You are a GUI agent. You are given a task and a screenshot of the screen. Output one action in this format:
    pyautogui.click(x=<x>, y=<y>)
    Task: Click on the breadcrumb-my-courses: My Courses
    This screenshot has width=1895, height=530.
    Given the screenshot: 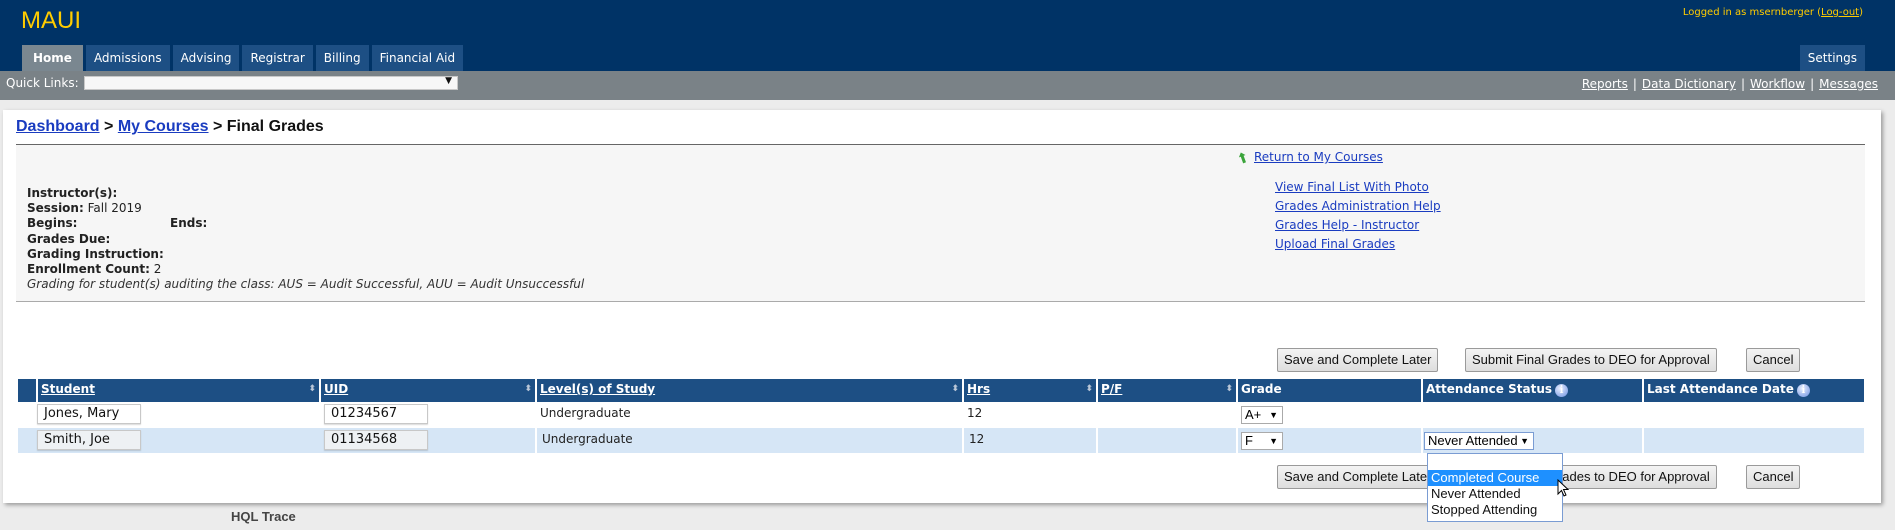 What is the action you would take?
    pyautogui.click(x=163, y=126)
    